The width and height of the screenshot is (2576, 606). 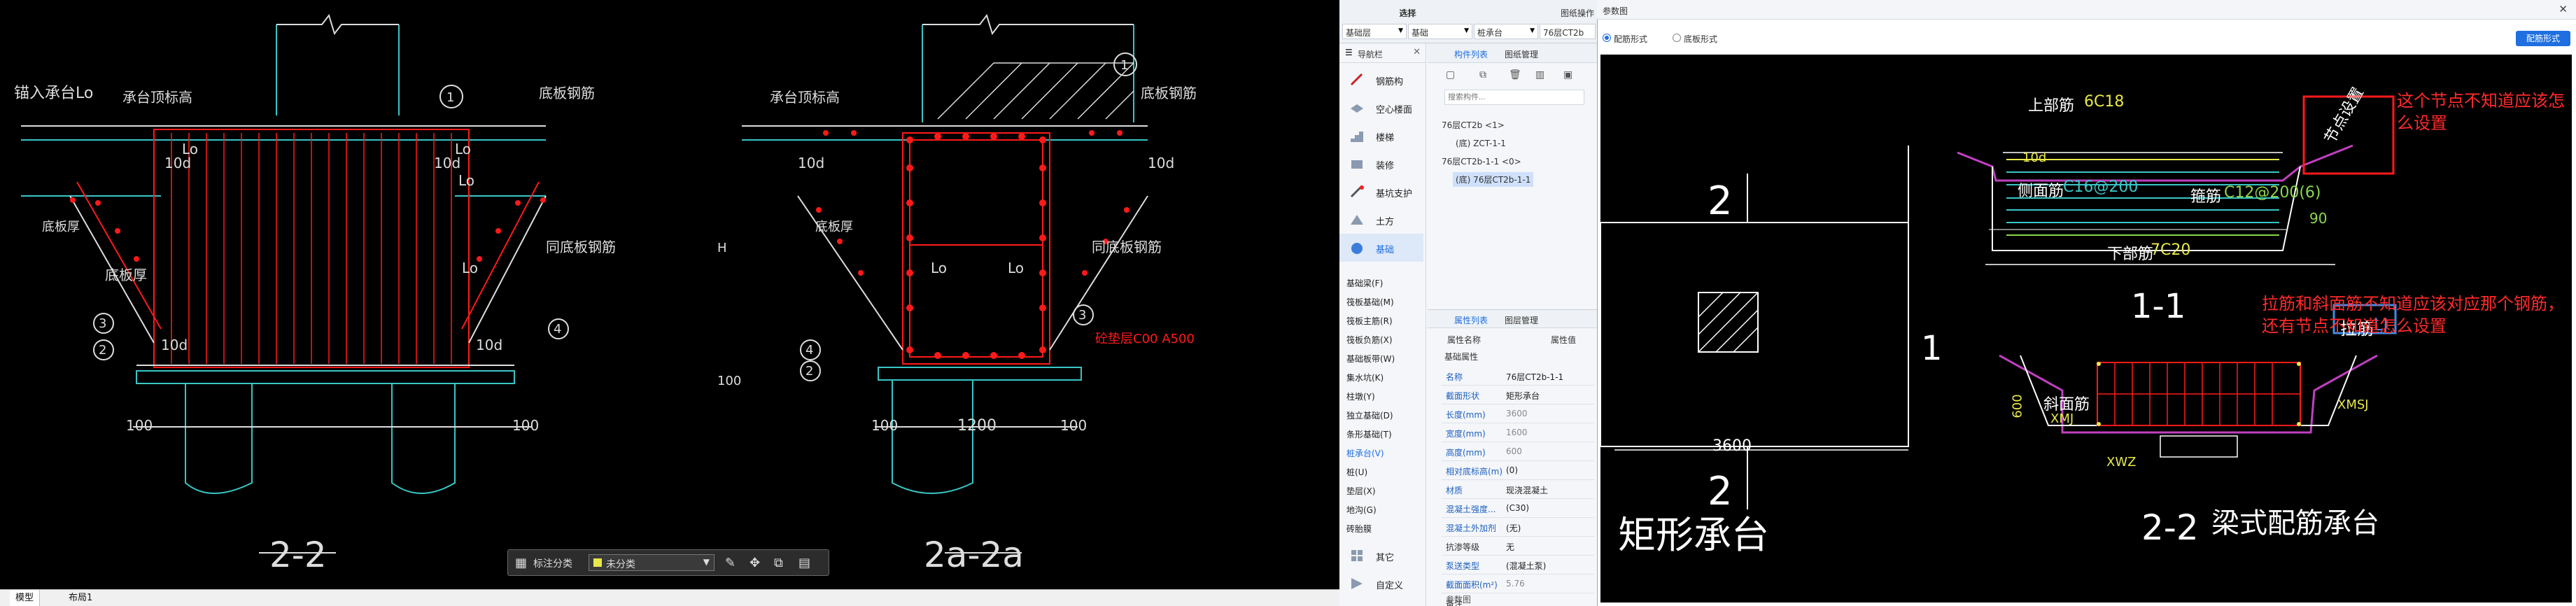 I want to click on sub-item: 基础板带(W), so click(x=1370, y=359).